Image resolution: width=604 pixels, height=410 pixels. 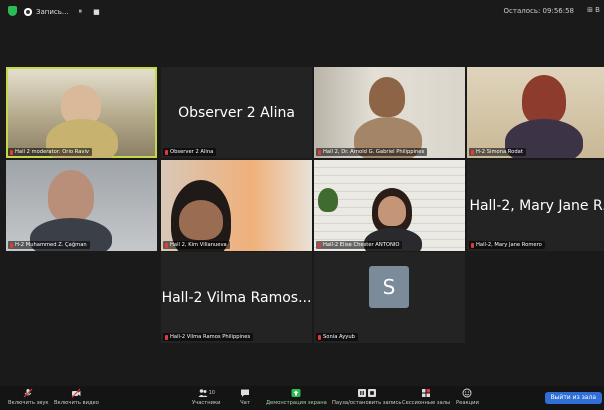 I want to click on participant-tile-observer: Observer 2 Alina Observer 2 Alina, so click(x=236, y=112).